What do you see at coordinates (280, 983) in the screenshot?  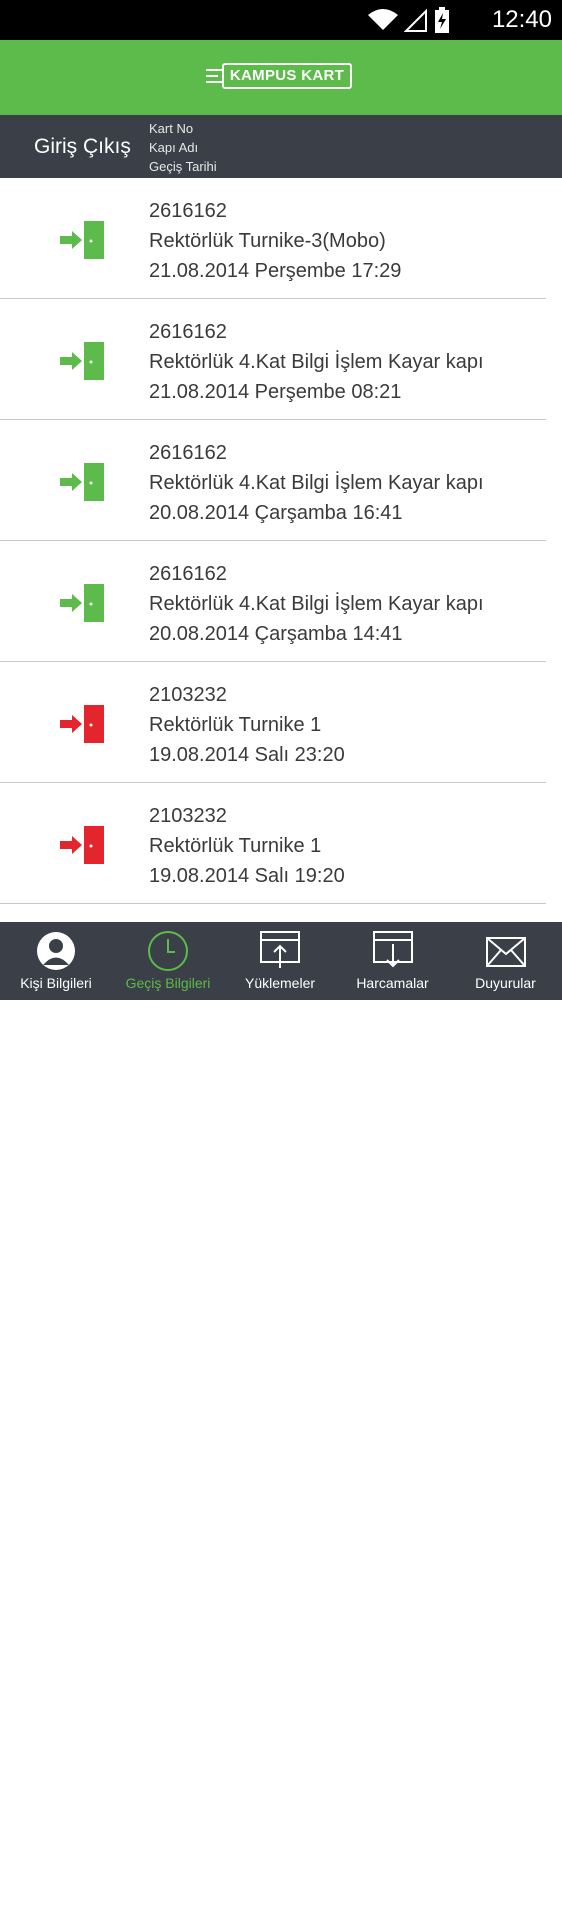 I see `nav-label: Yüklemeler` at bounding box center [280, 983].